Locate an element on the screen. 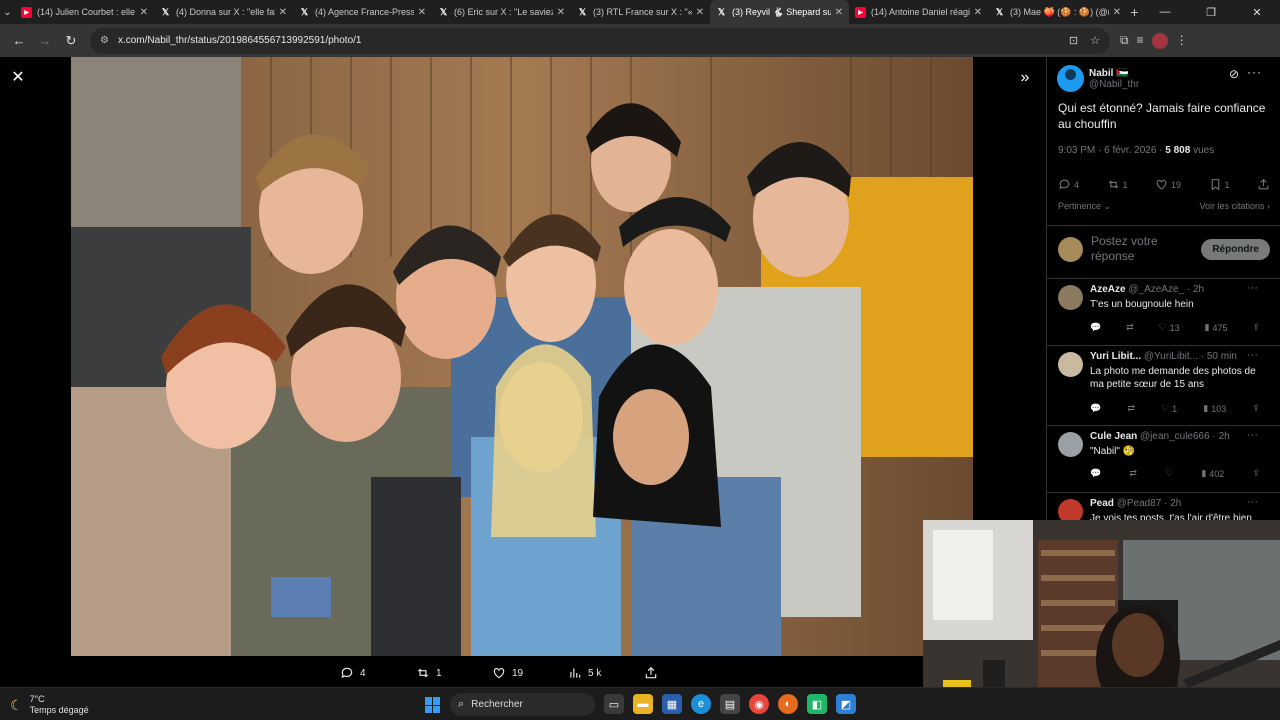 This screenshot has width=1280, height=720. reply-submit-button: Répondre is located at coordinates (1235, 249).